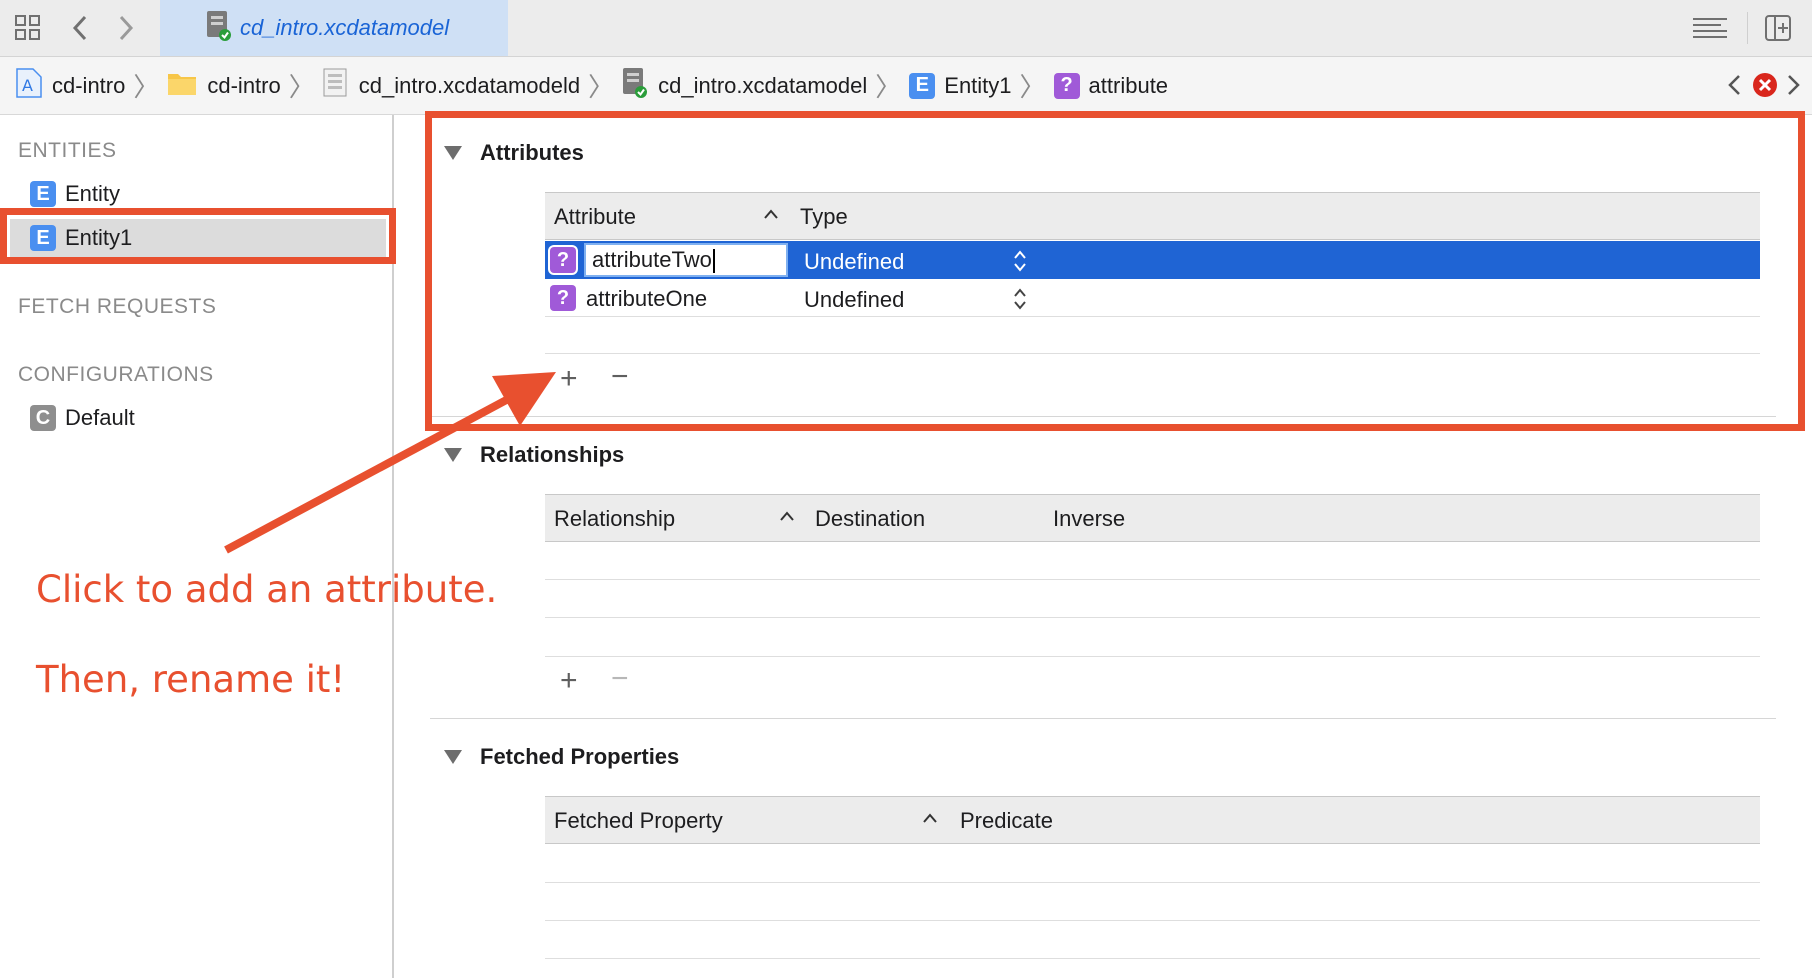 The height and width of the screenshot is (978, 1812). Describe the element at coordinates (390, 463) in the screenshot. I see `annotation-arrow-icon` at that location.